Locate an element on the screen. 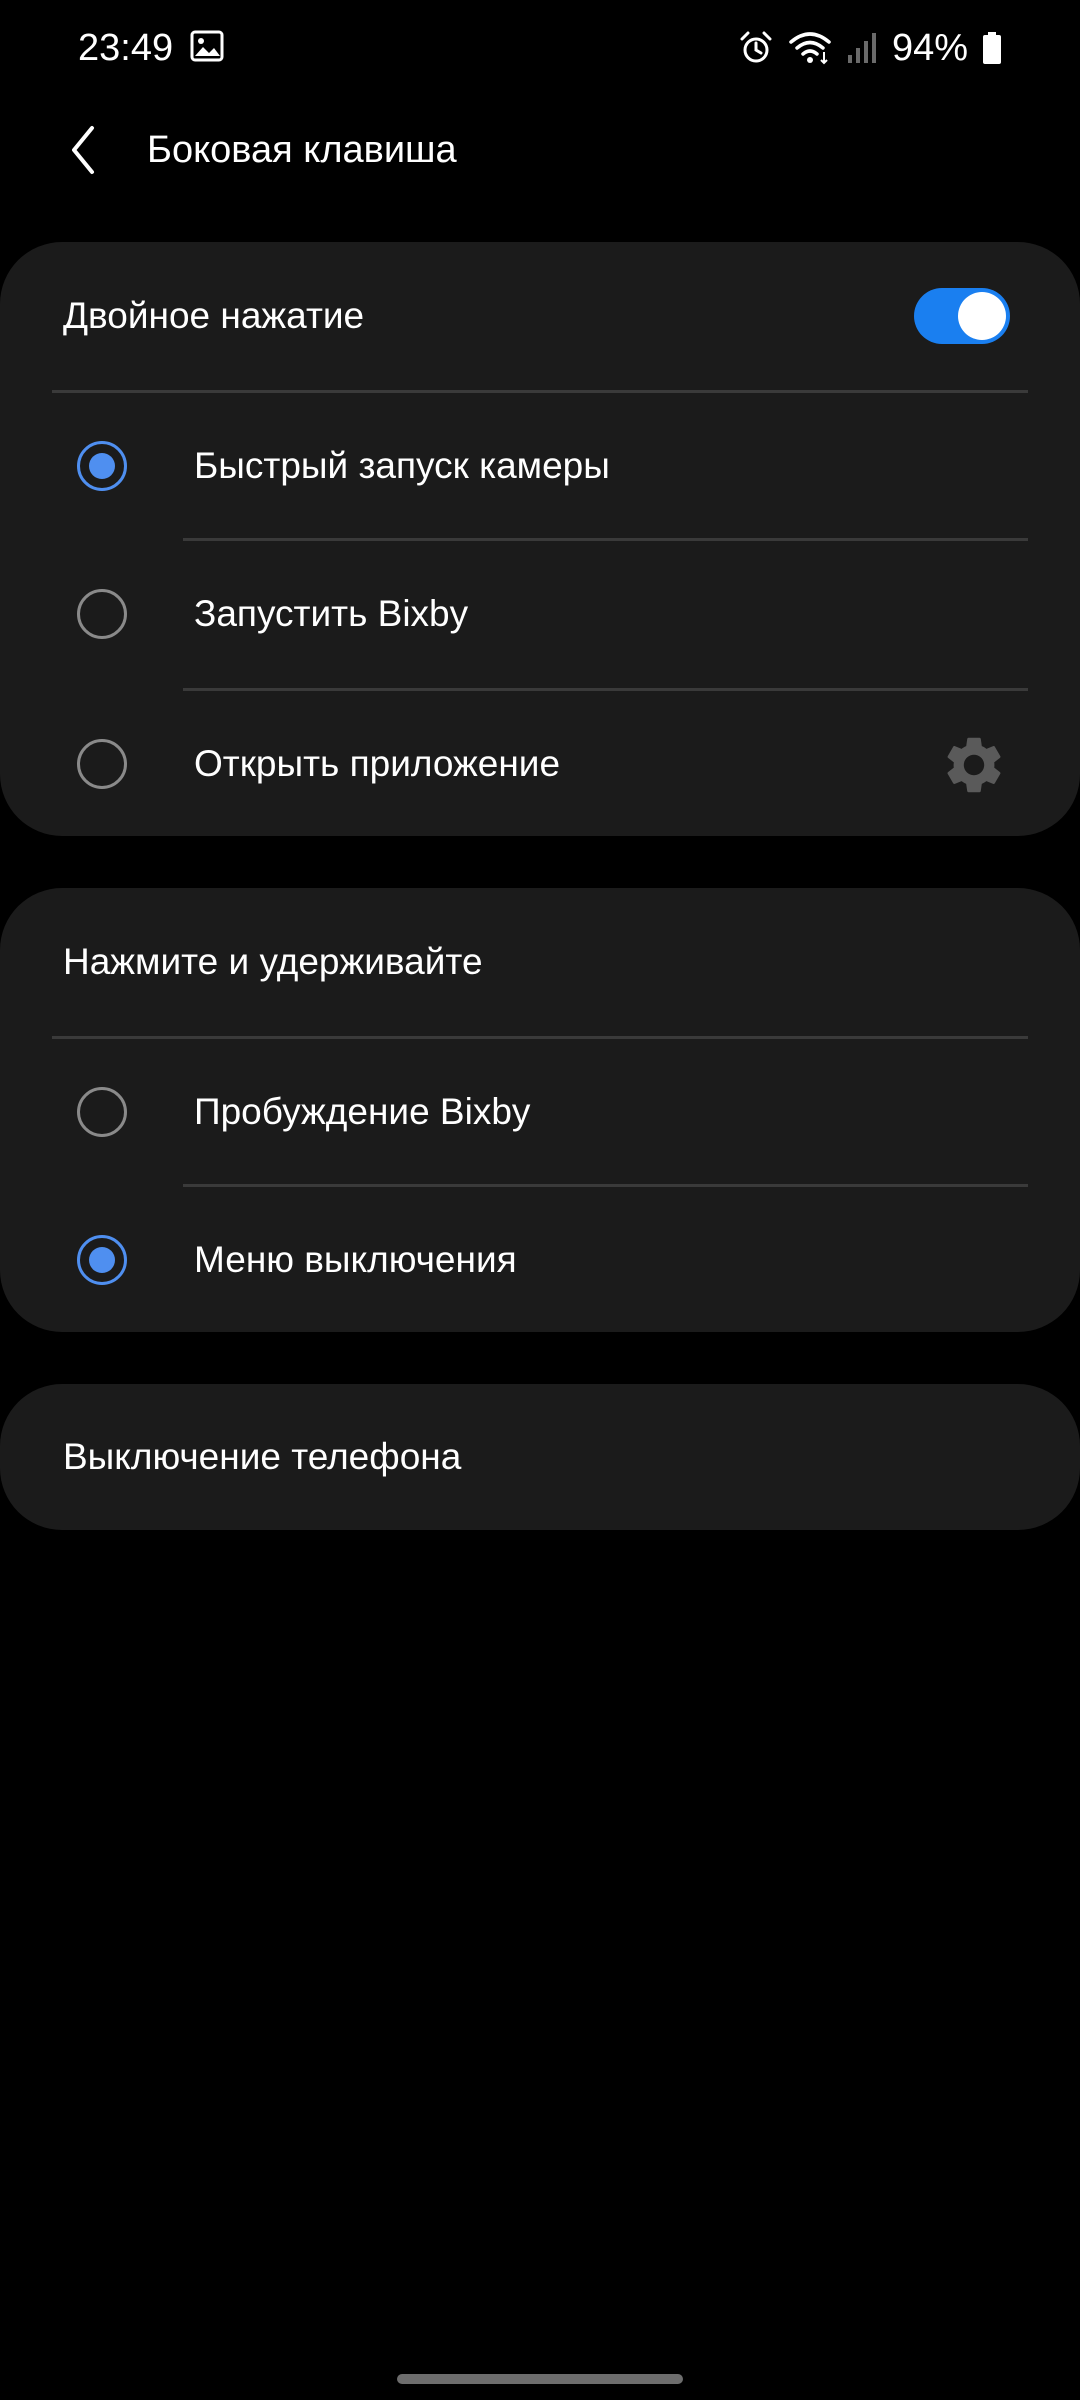  status-time: 23:49 is located at coordinates (126, 48).